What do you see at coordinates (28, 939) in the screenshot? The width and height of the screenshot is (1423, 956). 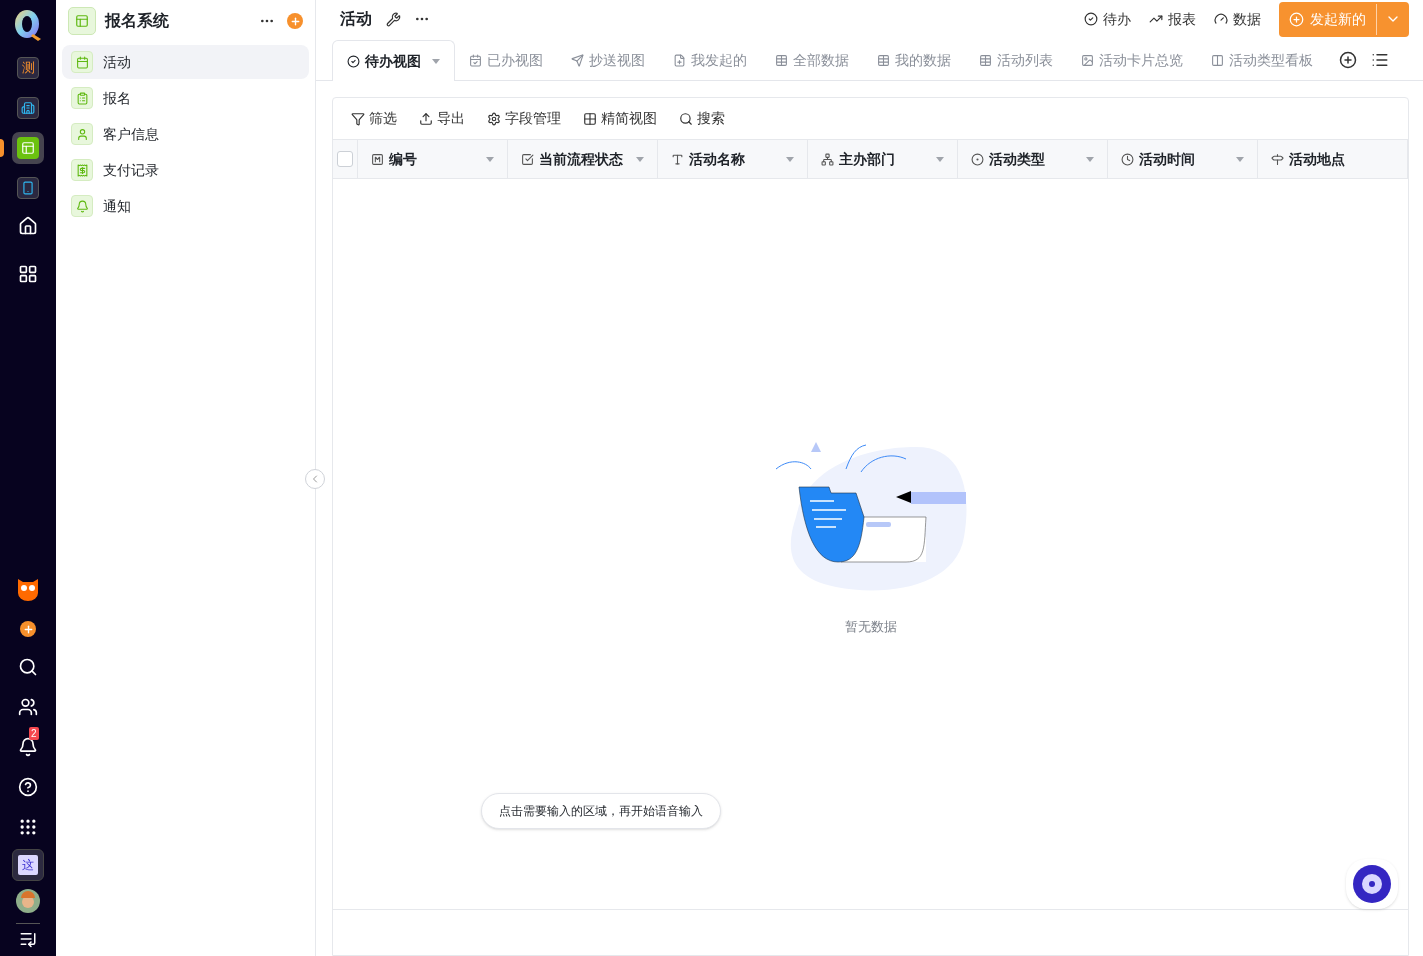 I see `expand-icon` at bounding box center [28, 939].